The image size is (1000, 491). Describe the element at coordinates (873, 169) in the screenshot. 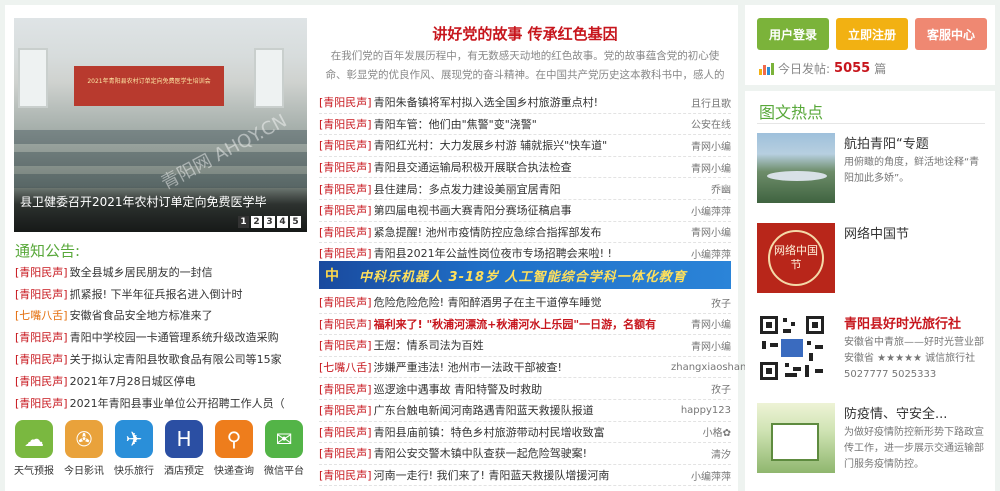

I see `hotspot-item: 航拍青阳“专题 用俯瞰的角度，鲜活地诠释“青阳加此多娇”。` at that location.